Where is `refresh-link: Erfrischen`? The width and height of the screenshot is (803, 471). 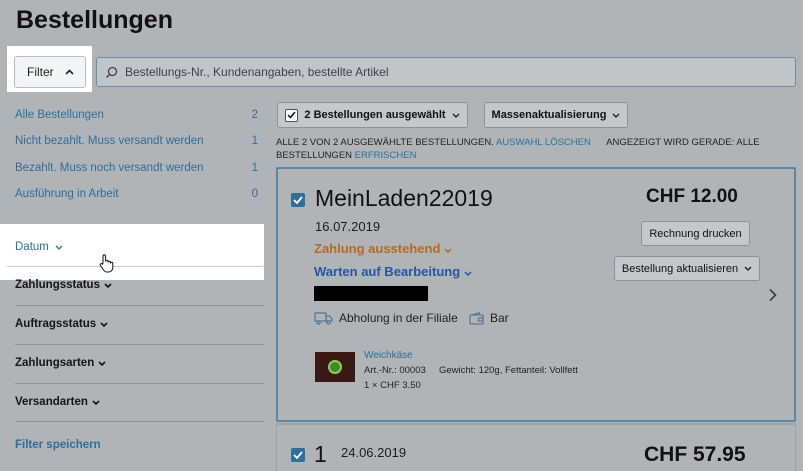 refresh-link: Erfrischen is located at coordinates (386, 155).